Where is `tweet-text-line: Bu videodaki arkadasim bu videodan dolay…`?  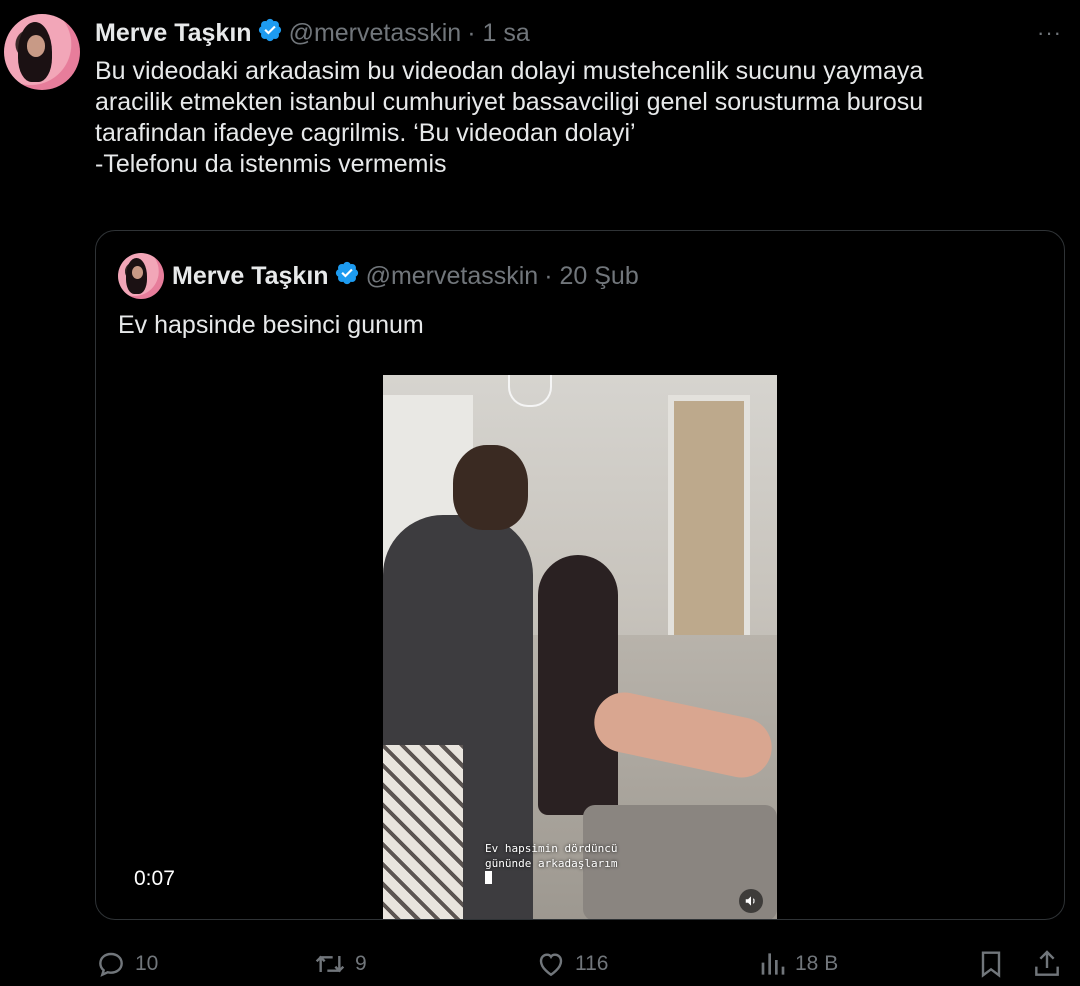 tweet-text-line: Bu videodaki arkadasim bu videodan dolay… is located at coordinates (509, 71).